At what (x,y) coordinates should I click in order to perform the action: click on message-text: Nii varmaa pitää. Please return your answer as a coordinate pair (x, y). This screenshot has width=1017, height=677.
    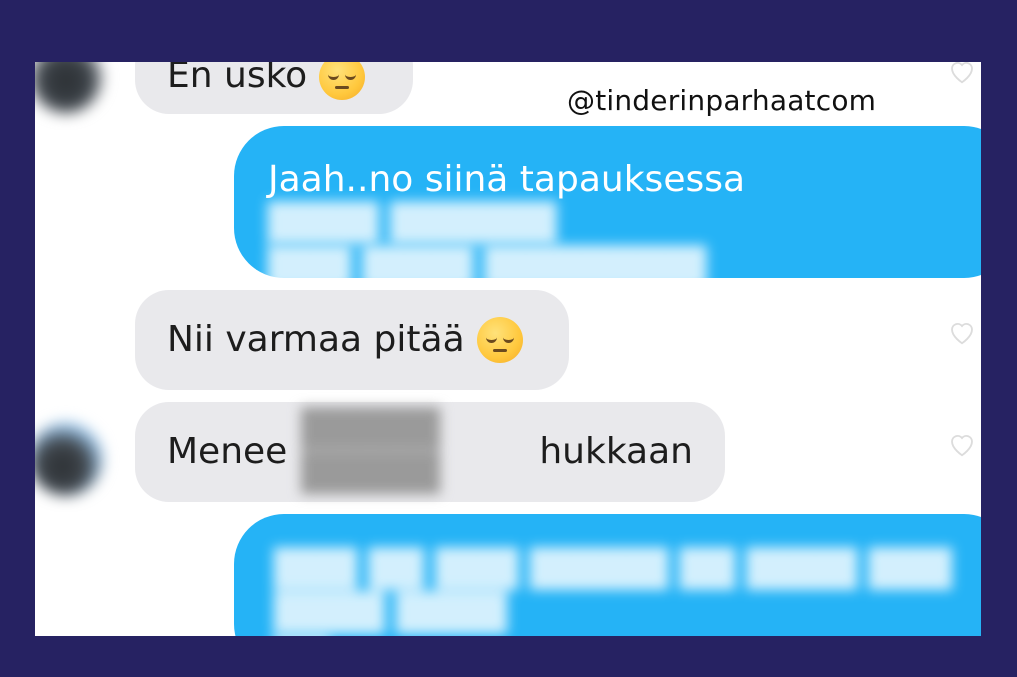
    Looking at the image, I should click on (316, 339).